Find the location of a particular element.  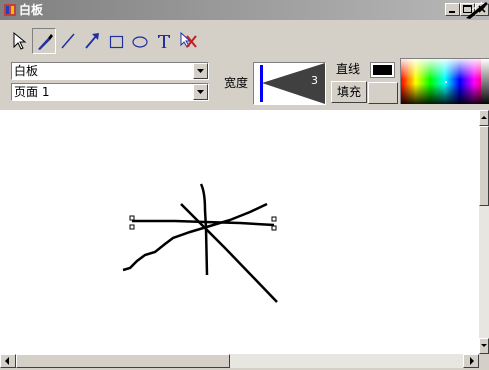

fill-color-button is located at coordinates (383, 93).